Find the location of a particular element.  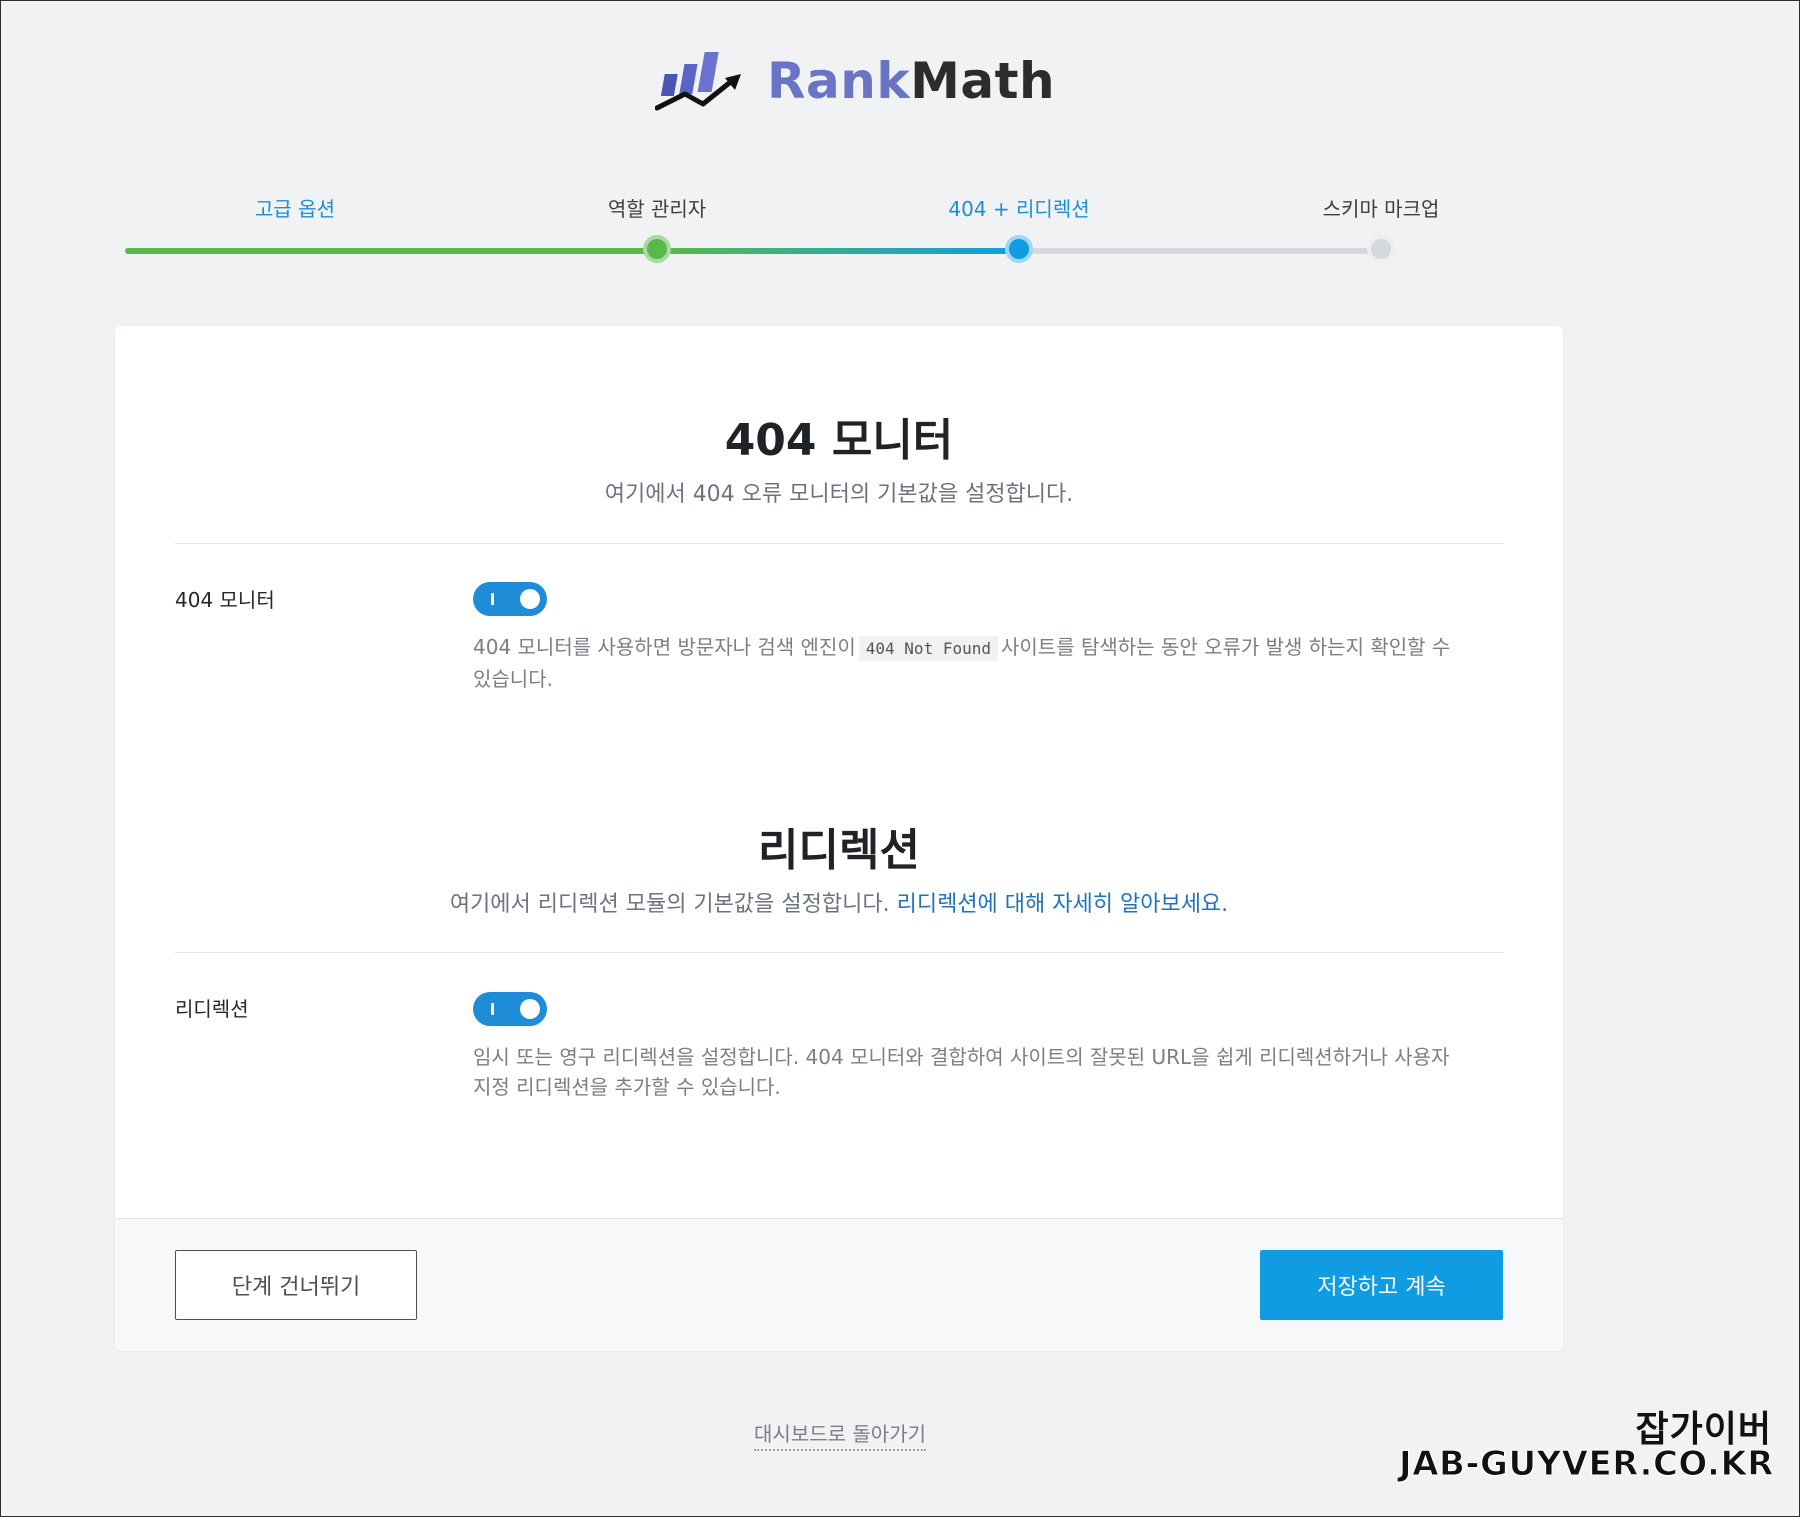

back-to-dashboard-link: 대시보드로 돌아가기 is located at coordinates (840, 1434).